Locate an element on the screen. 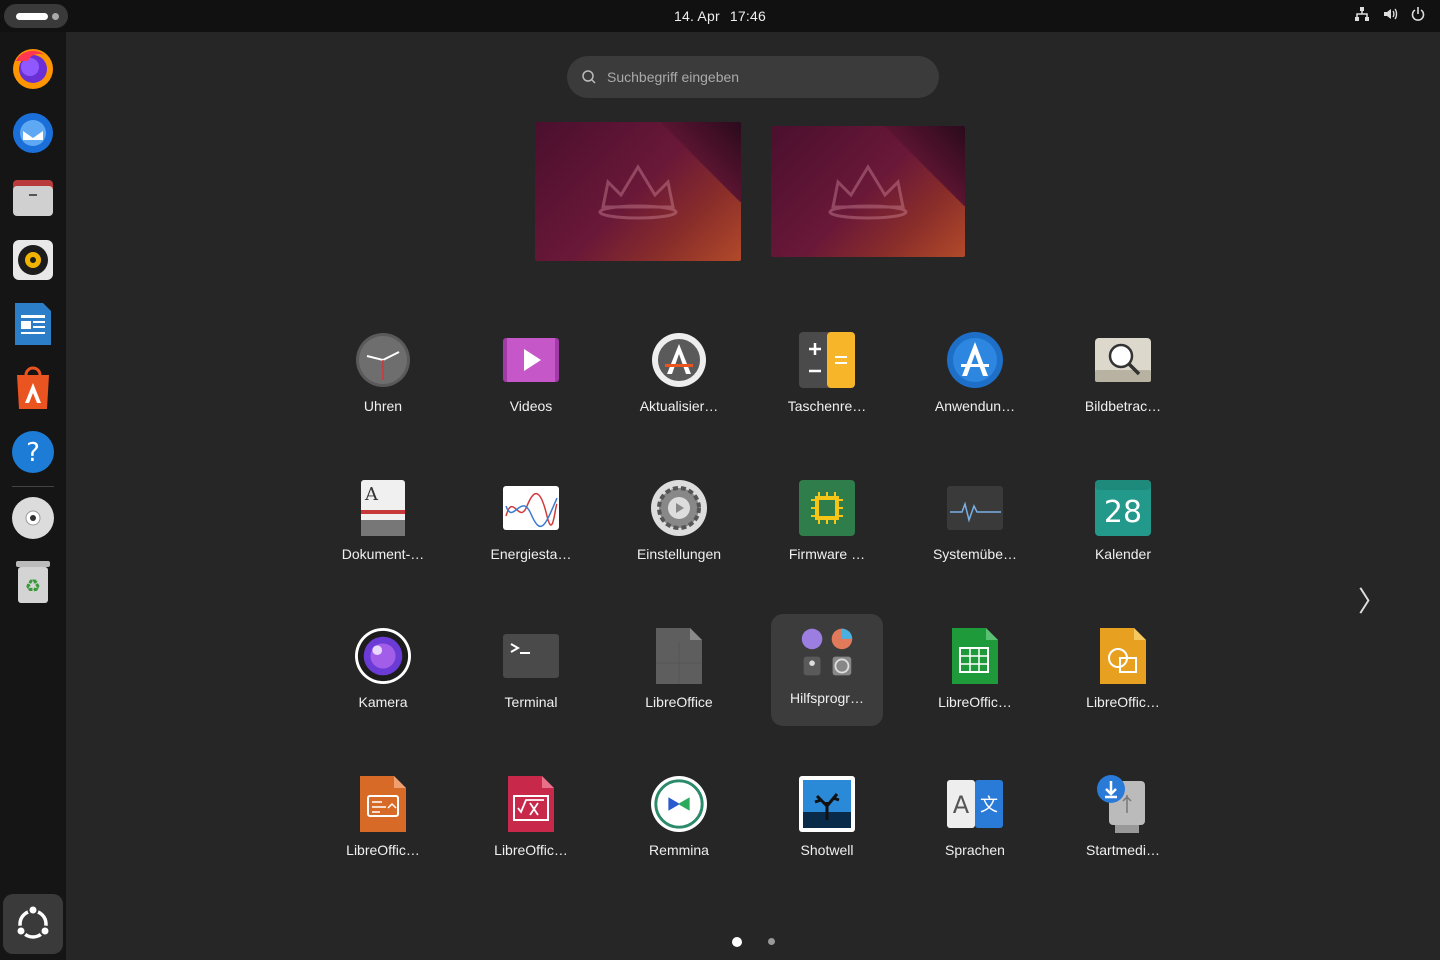 This screenshot has height=960, width=1440. clock-date: 14. Apr is located at coordinates (697, 16).